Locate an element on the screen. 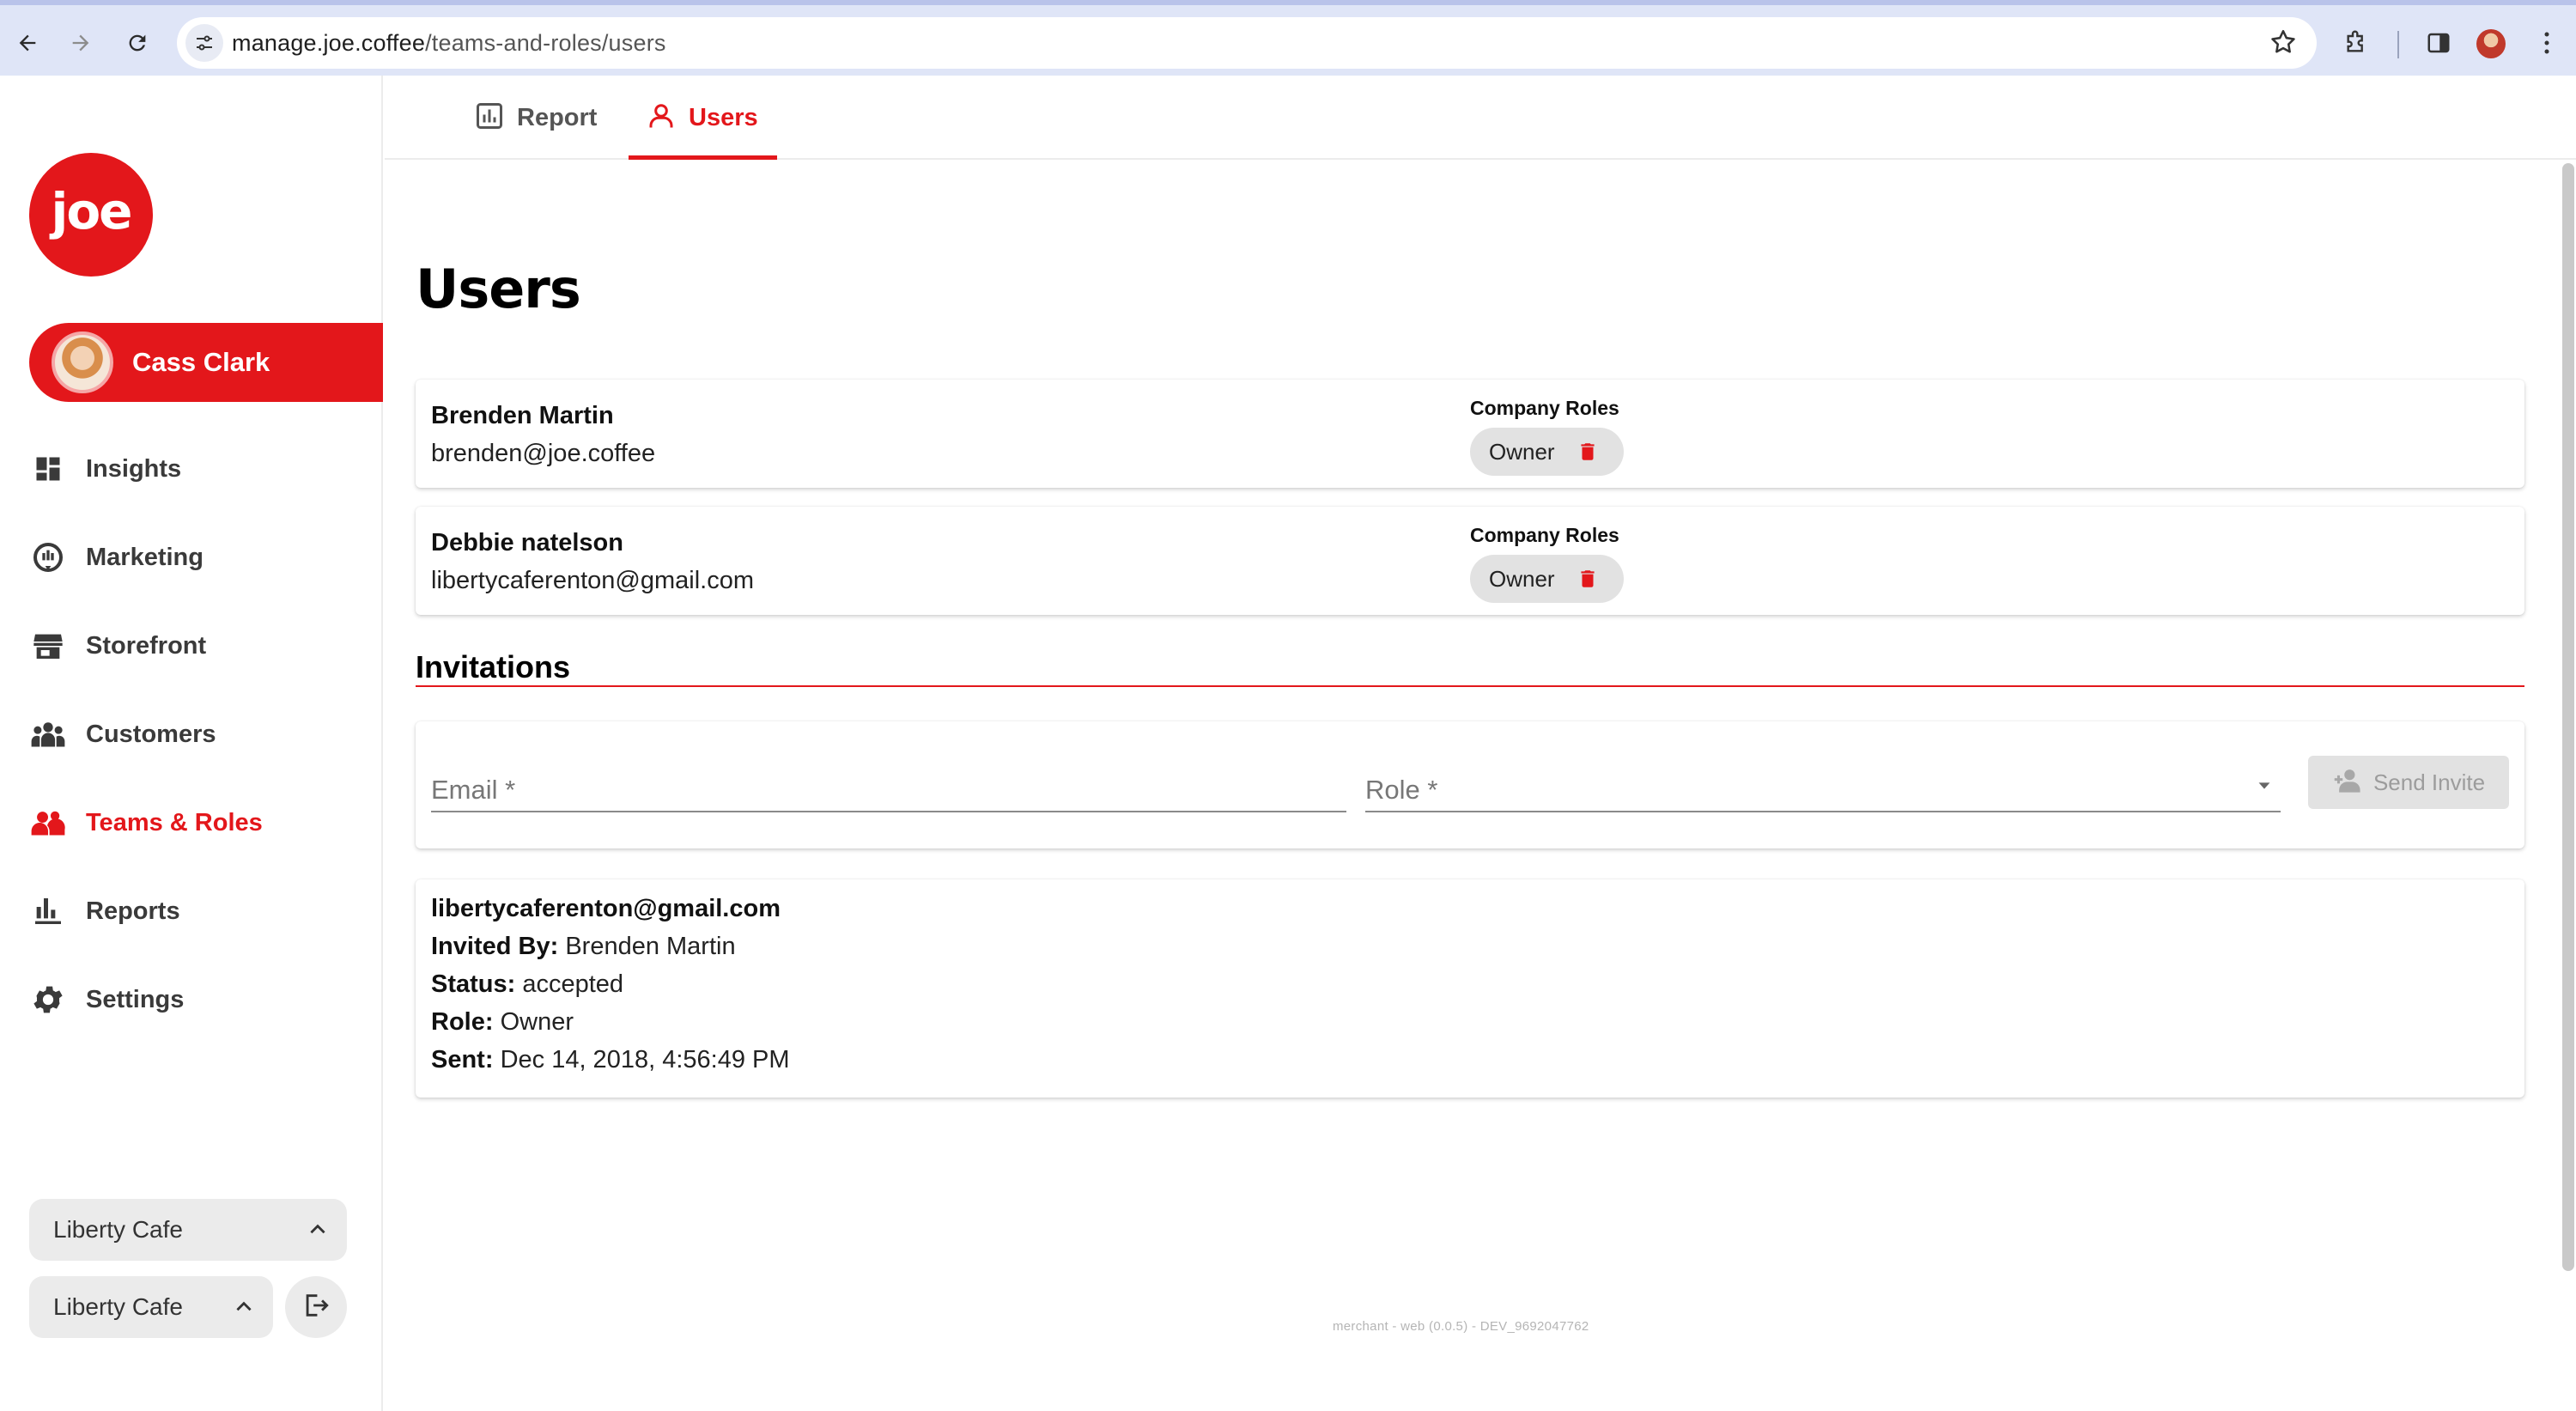 The width and height of the screenshot is (2576, 1411). site-info-icon is located at coordinates (204, 43).